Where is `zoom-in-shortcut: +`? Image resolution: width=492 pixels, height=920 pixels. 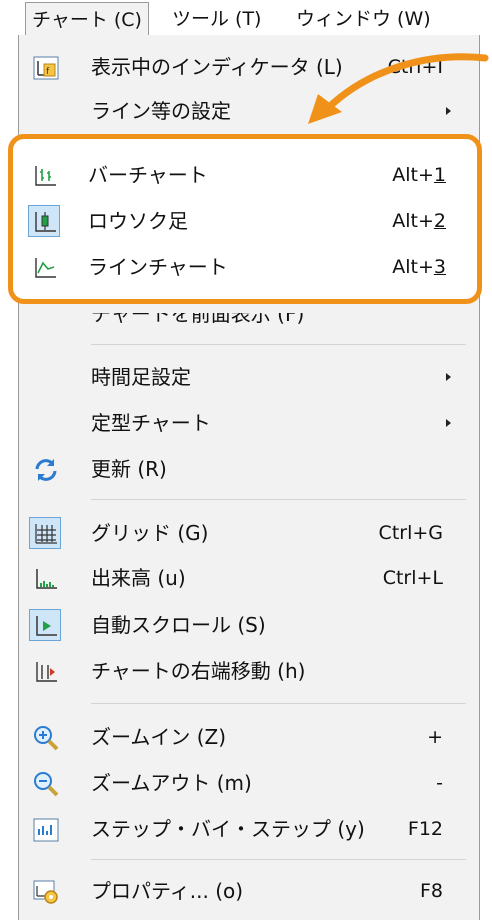
zoom-in-shortcut: + is located at coordinates (435, 737).